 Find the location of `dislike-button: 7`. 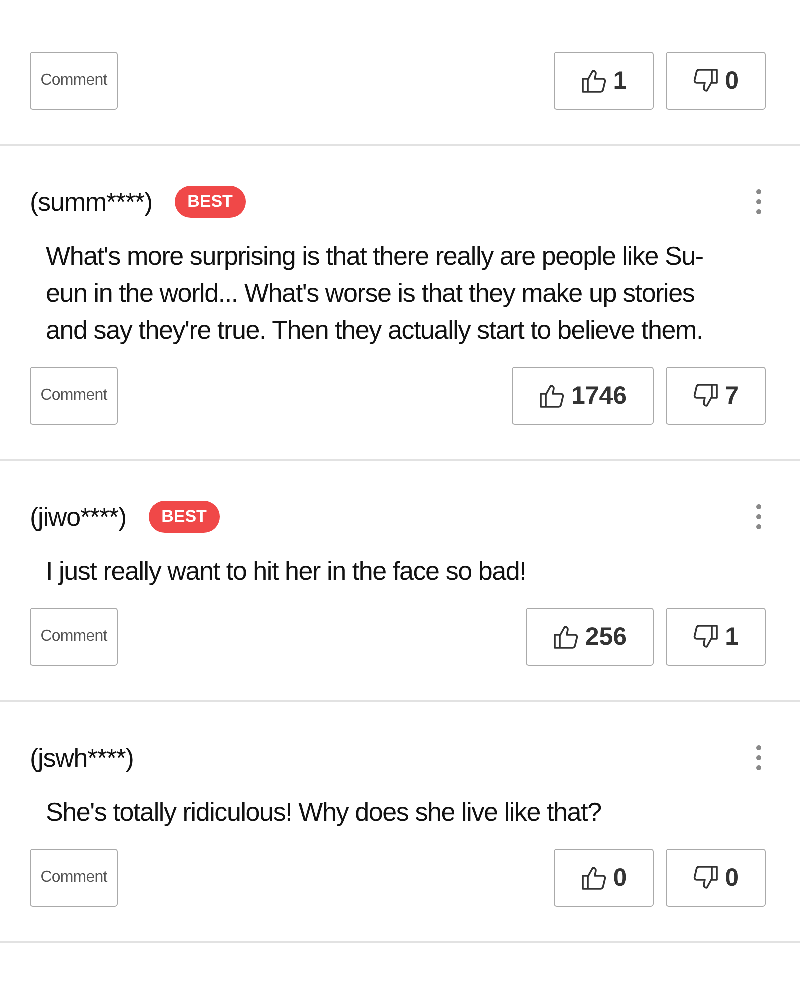

dislike-button: 7 is located at coordinates (716, 396).